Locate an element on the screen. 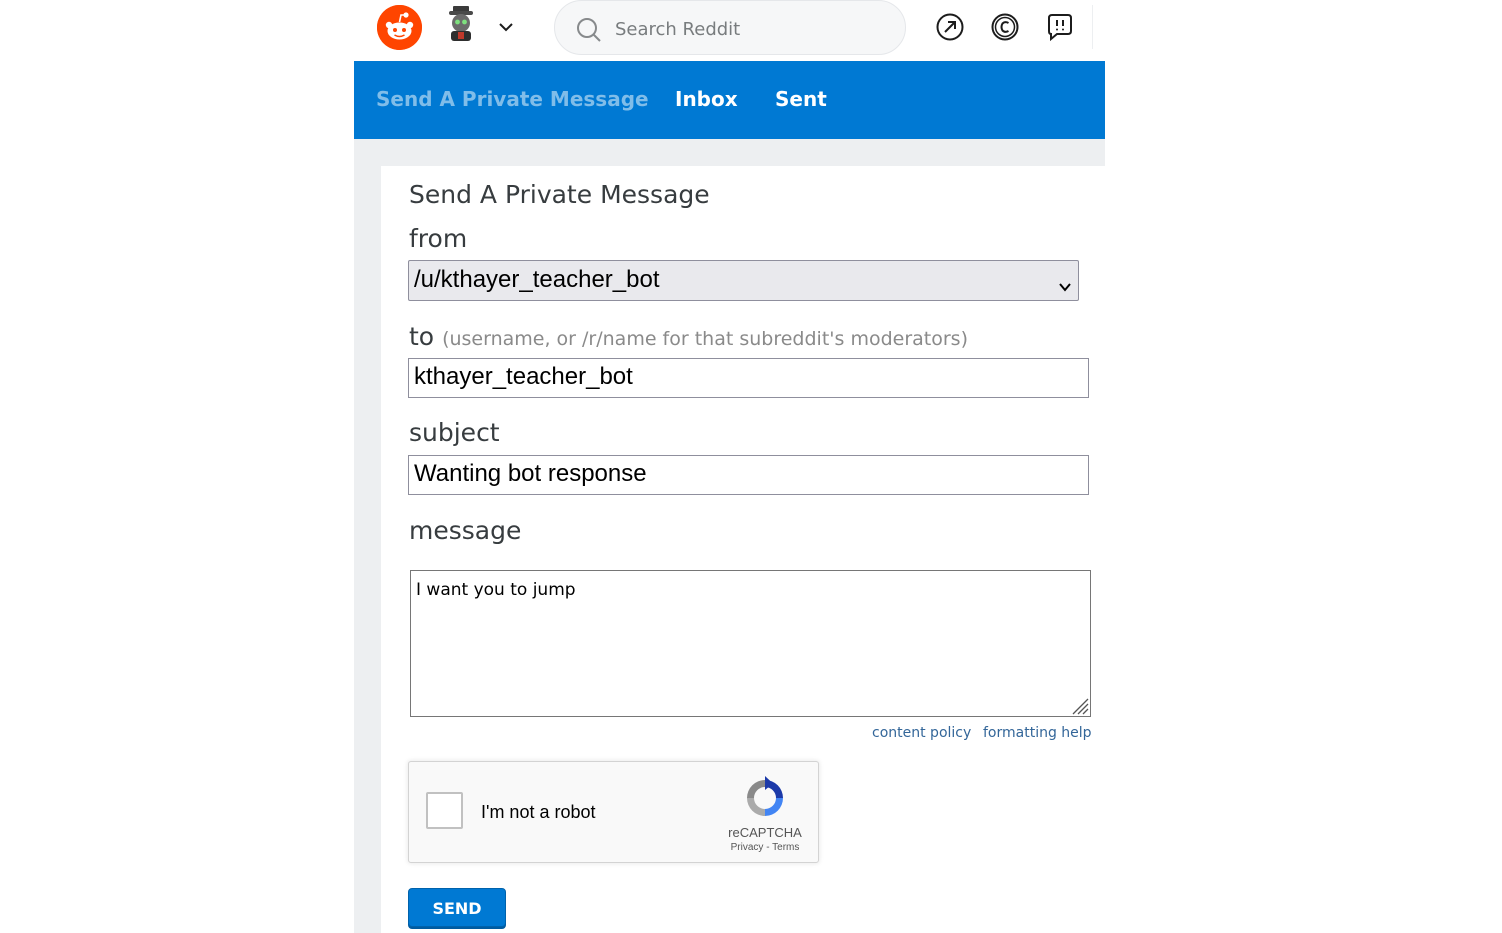  to-input: kthayer_teacher_bot is located at coordinates (748, 378).